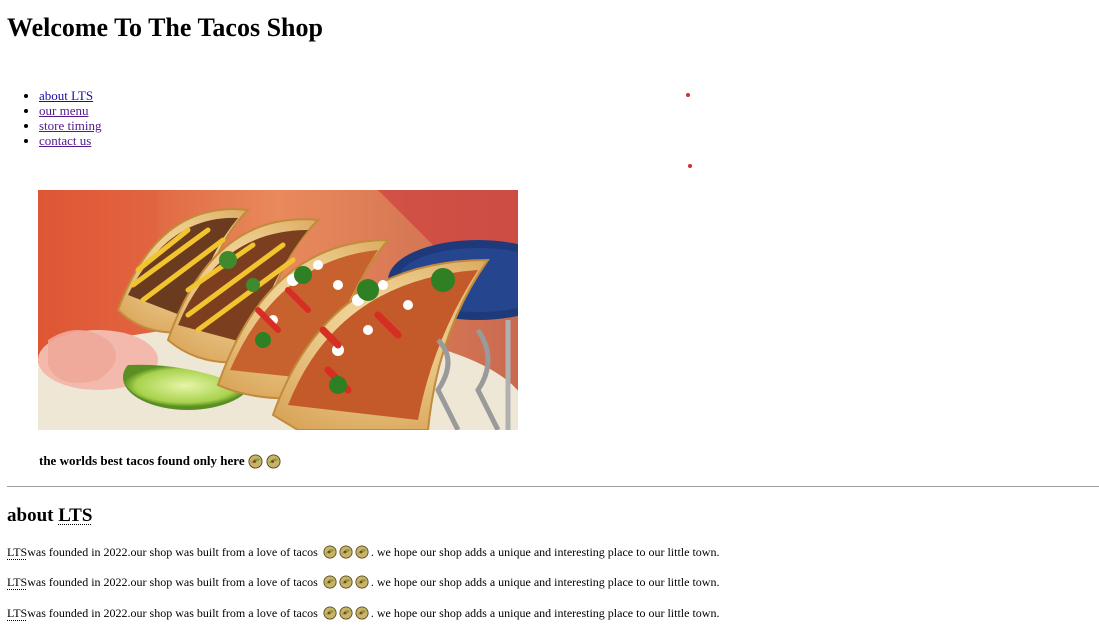 The width and height of the screenshot is (1099, 633). I want to click on about-heading: about LTS, so click(49, 516).